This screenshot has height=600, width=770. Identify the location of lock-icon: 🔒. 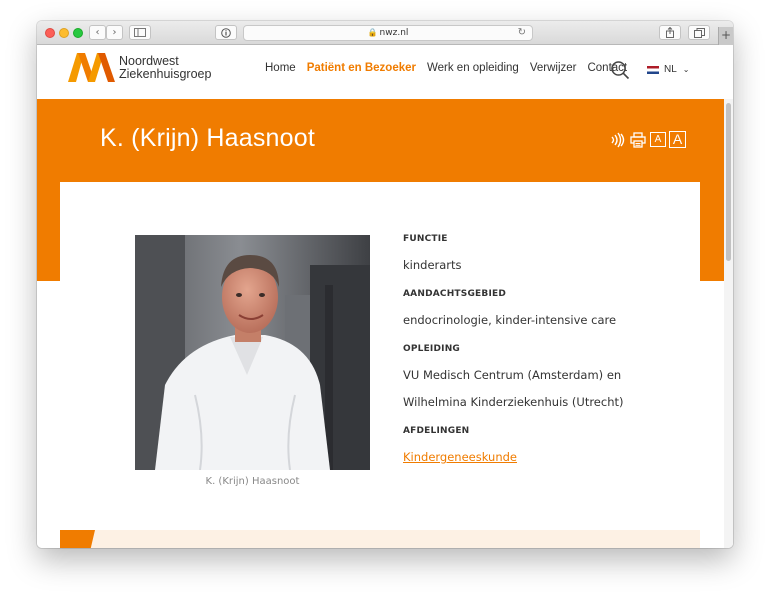
(372, 32).